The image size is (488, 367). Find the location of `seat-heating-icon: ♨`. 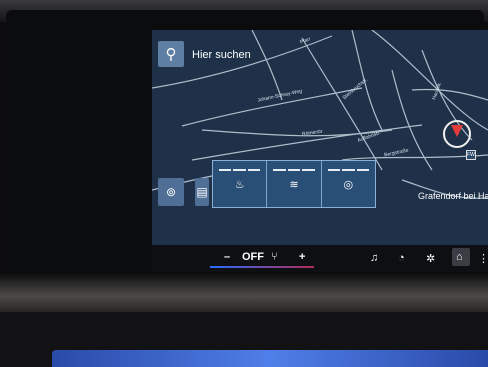

seat-heating-icon: ♨ is located at coordinates (239, 184).